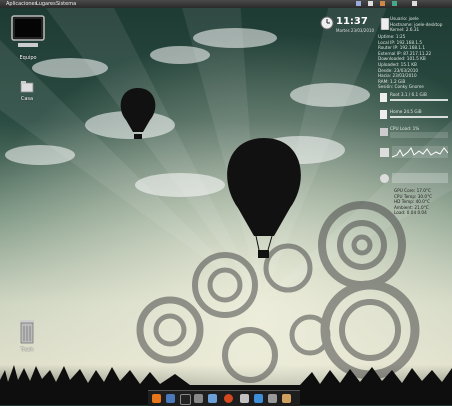 Image resolution: width=452 pixels, height=406 pixels. I want to click on web-icon, so click(286, 398).